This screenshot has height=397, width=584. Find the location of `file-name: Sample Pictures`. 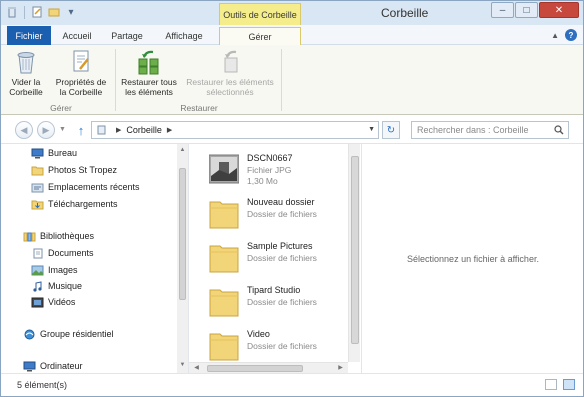

file-name: Sample Pictures is located at coordinates (280, 246).